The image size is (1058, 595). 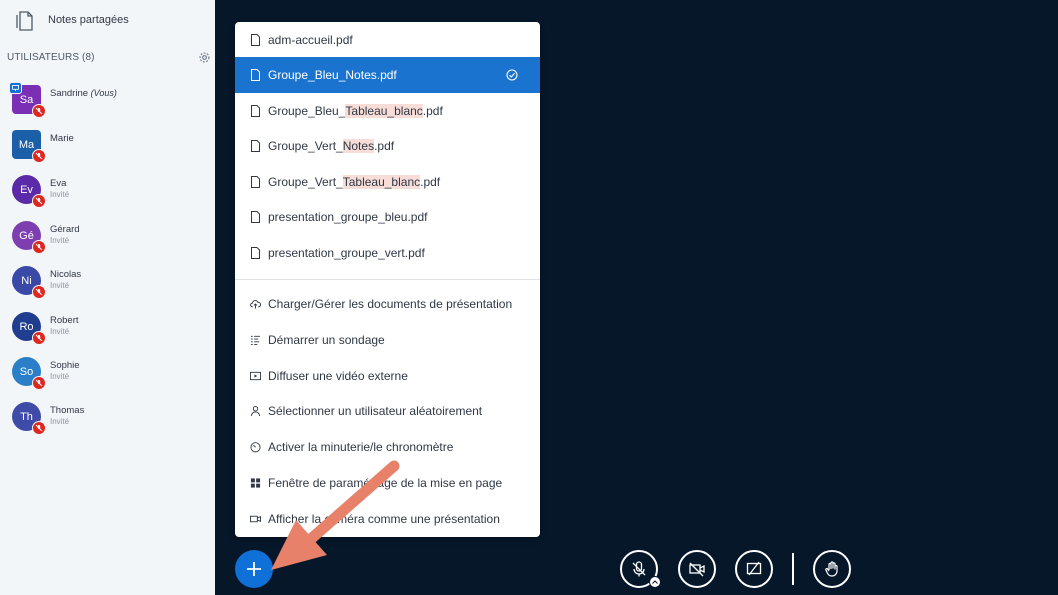 What do you see at coordinates (88, 20) in the screenshot?
I see `shared-notes-label: Notes partagées` at bounding box center [88, 20].